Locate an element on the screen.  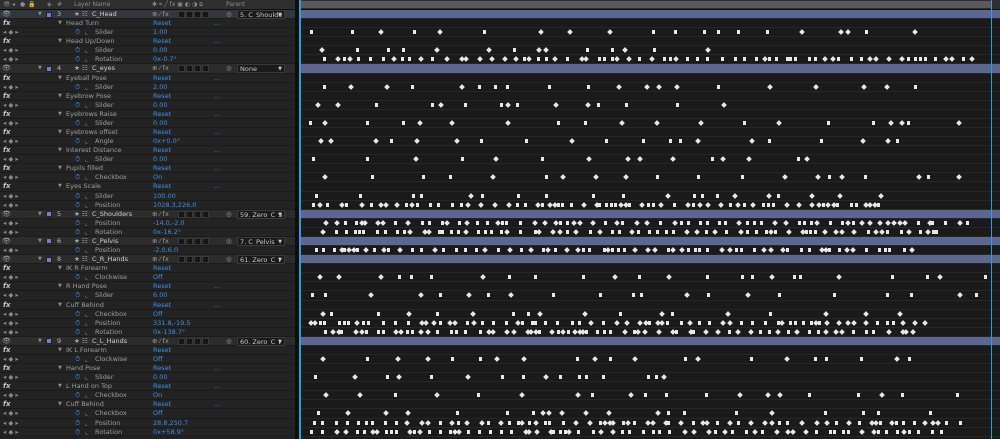
property-row: ◂ ◆ ▸ ⏱ ⌞ Rotation 0x-138.7° is located at coordinates (147, 332).